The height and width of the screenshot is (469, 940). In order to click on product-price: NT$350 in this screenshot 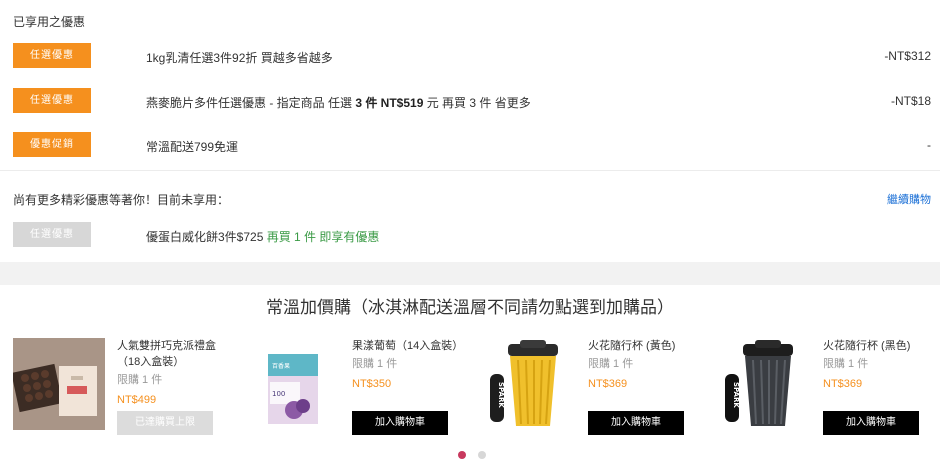, I will do `click(372, 384)`.